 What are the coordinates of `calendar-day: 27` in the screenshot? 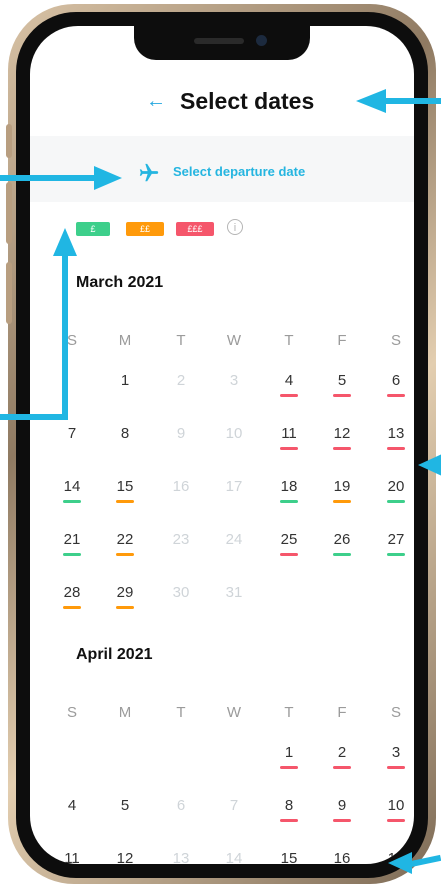 It's located at (396, 543).